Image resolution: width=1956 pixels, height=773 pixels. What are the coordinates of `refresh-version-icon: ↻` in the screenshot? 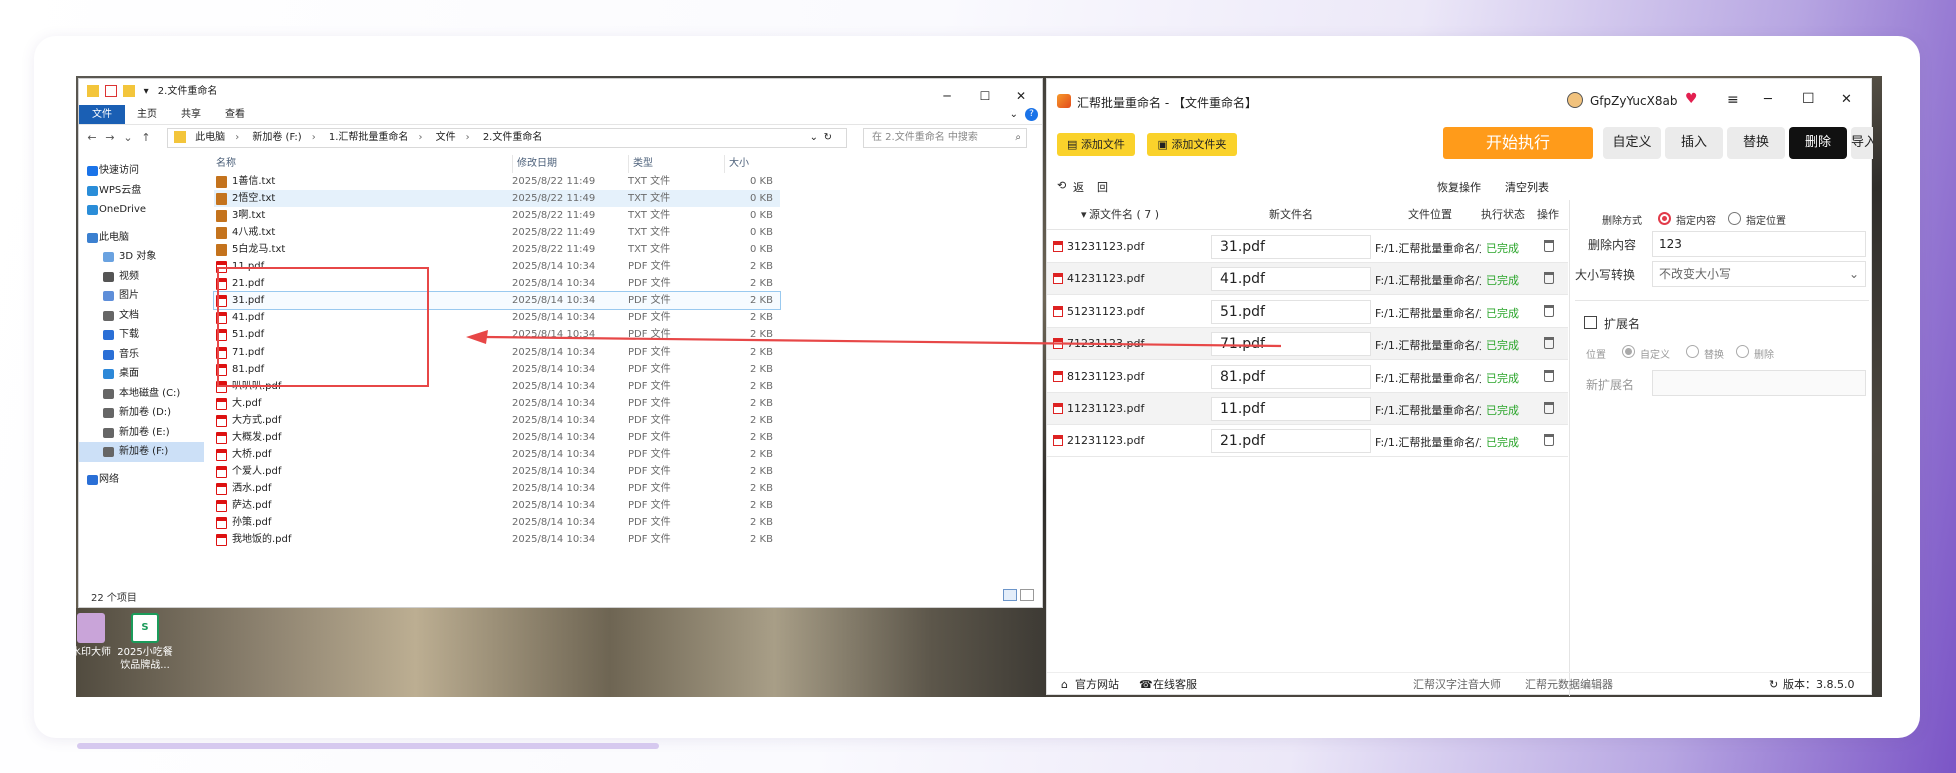 It's located at (1773, 685).